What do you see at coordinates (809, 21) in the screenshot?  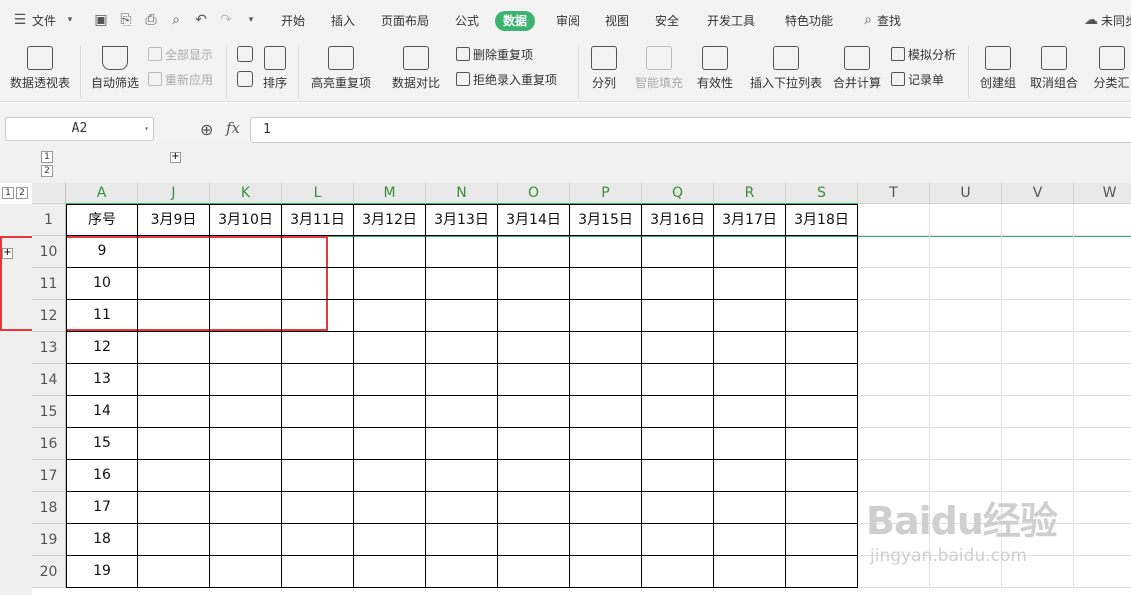 I see `tab-special: 特色功能` at bounding box center [809, 21].